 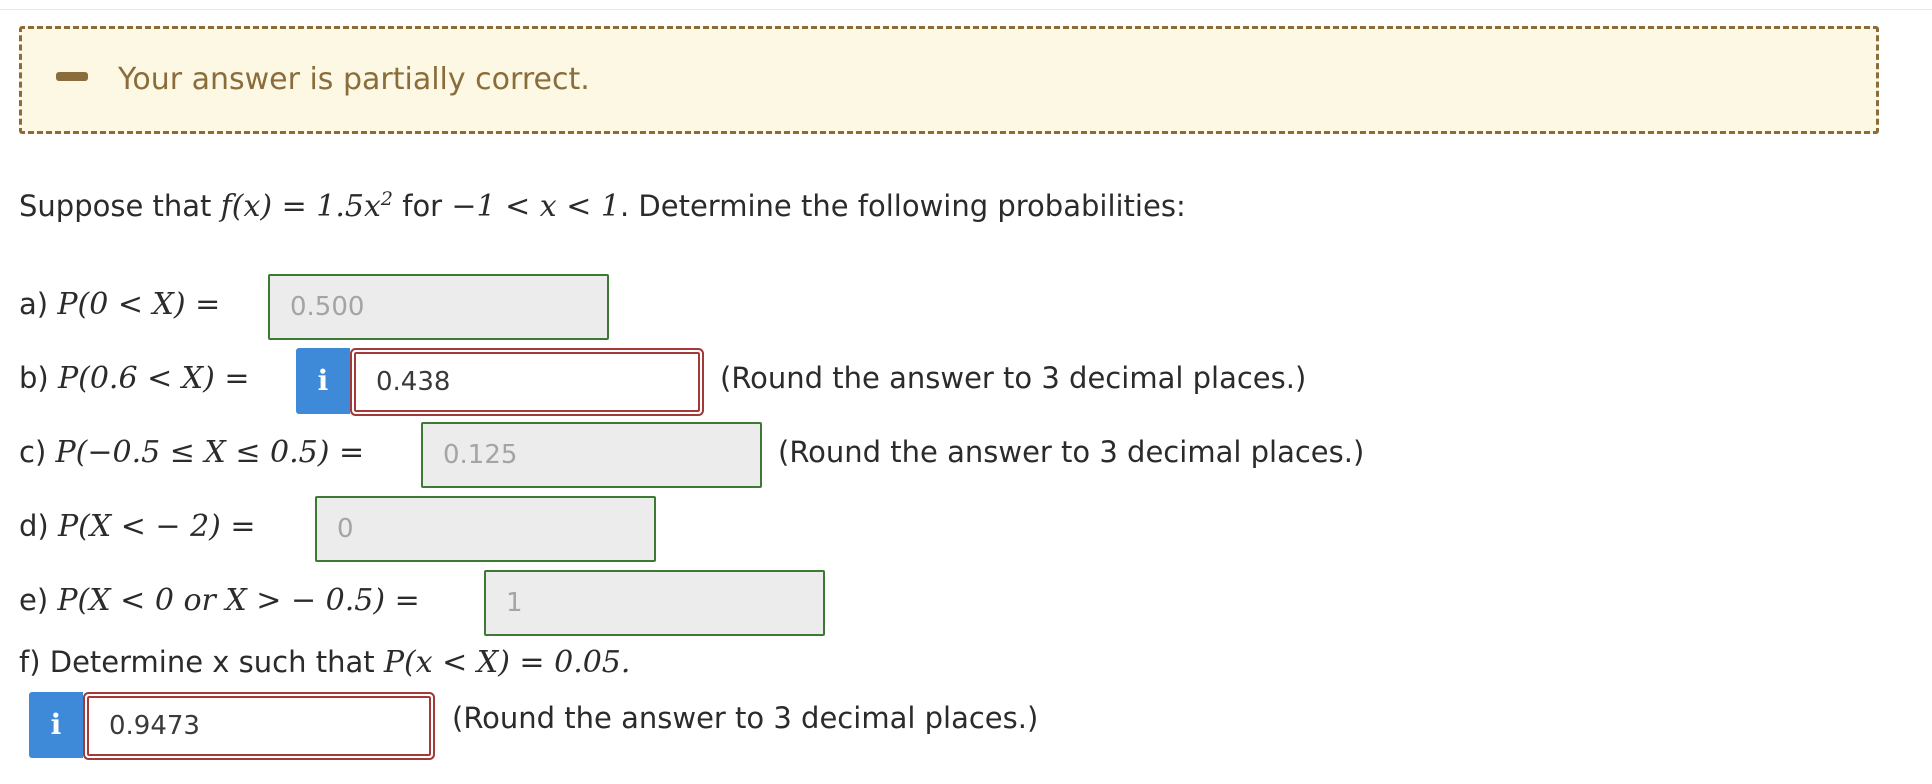 I want to click on part-b-hint: (Round the answer to 3 decimal places.), so click(x=1013, y=378).